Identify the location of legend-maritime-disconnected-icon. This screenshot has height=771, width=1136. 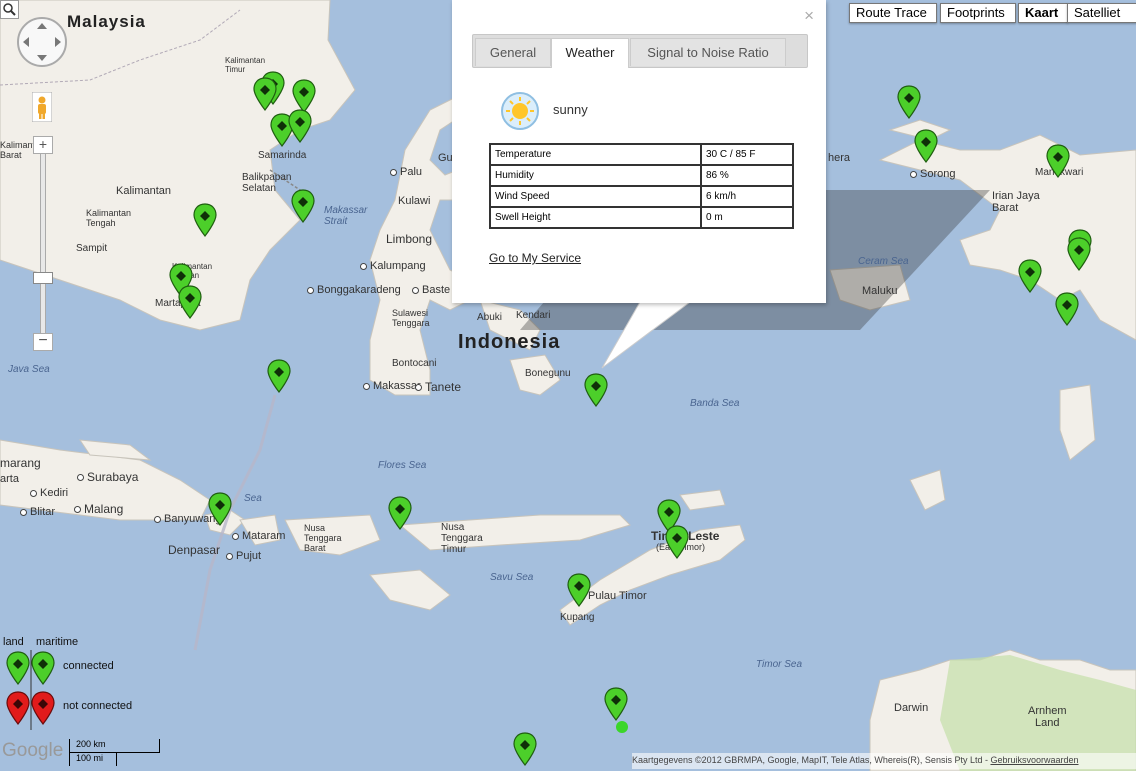
(43, 708).